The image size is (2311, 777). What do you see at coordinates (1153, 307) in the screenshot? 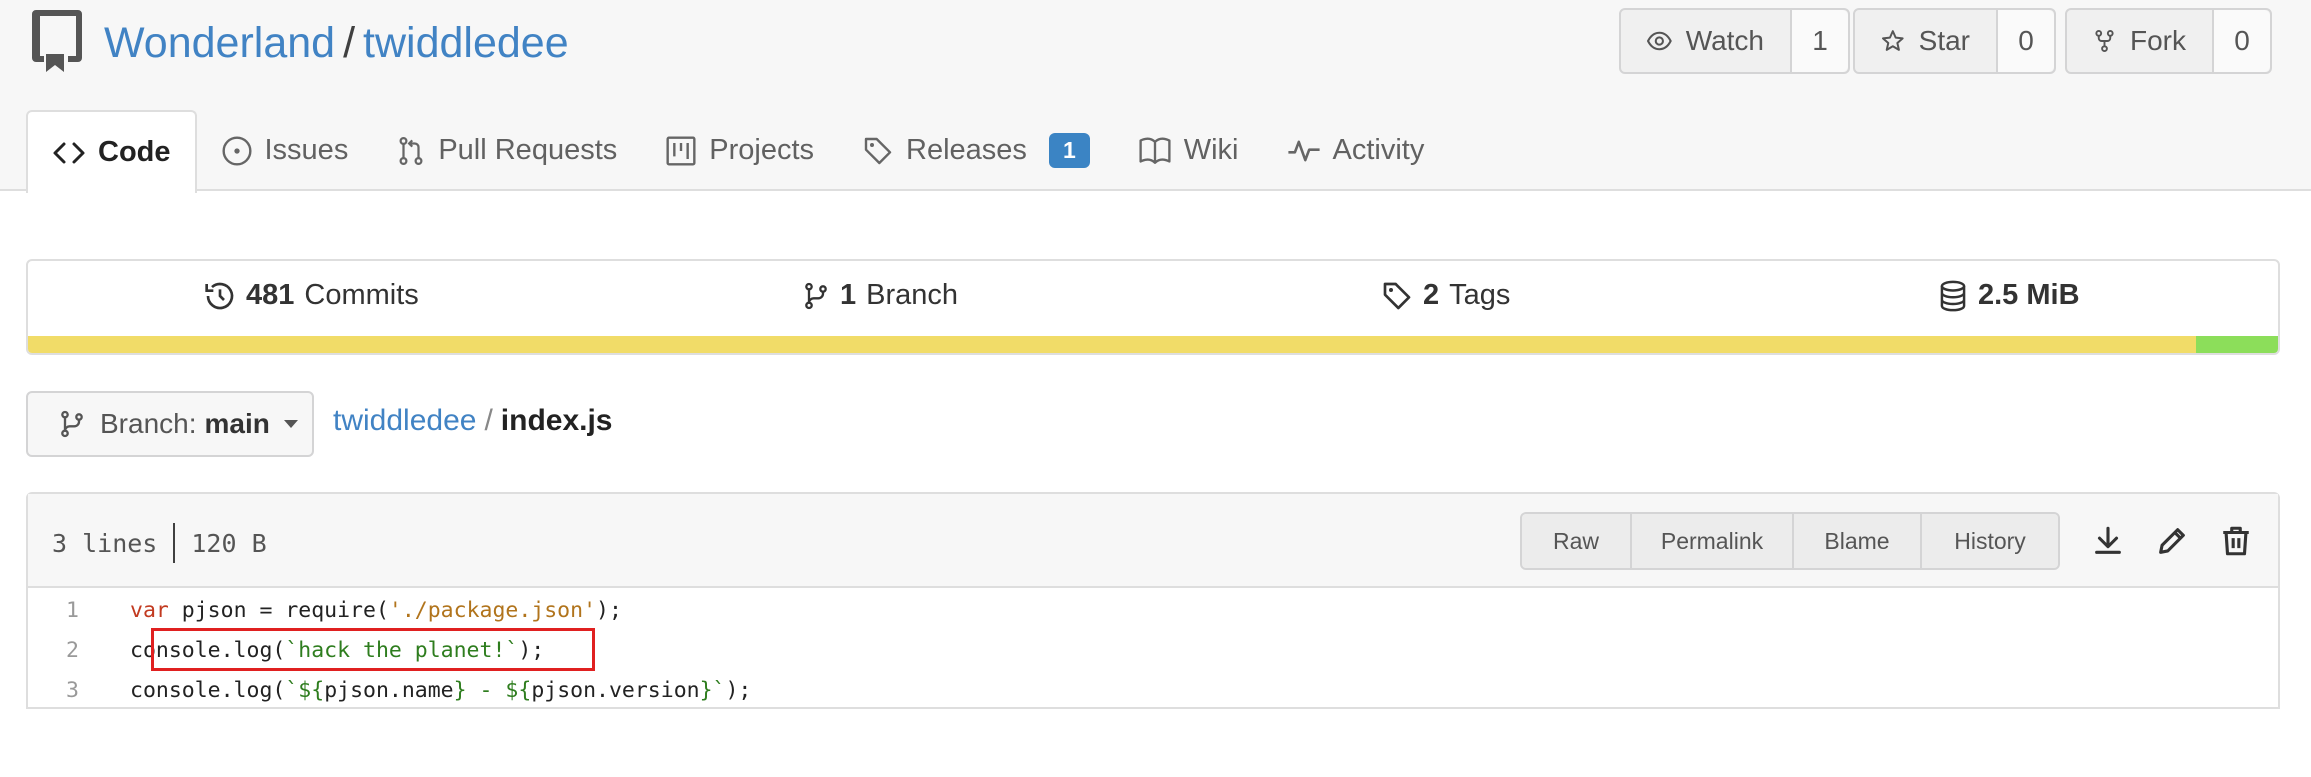
I see `repo-stats: 481 Commits 1 Branch 2 Tags 2.5 MiB` at bounding box center [1153, 307].